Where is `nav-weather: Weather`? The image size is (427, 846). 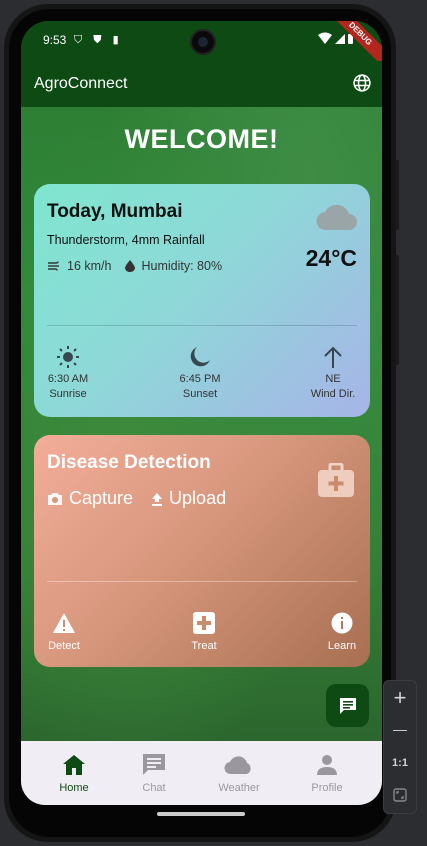
nav-weather: Weather is located at coordinates (239, 773).